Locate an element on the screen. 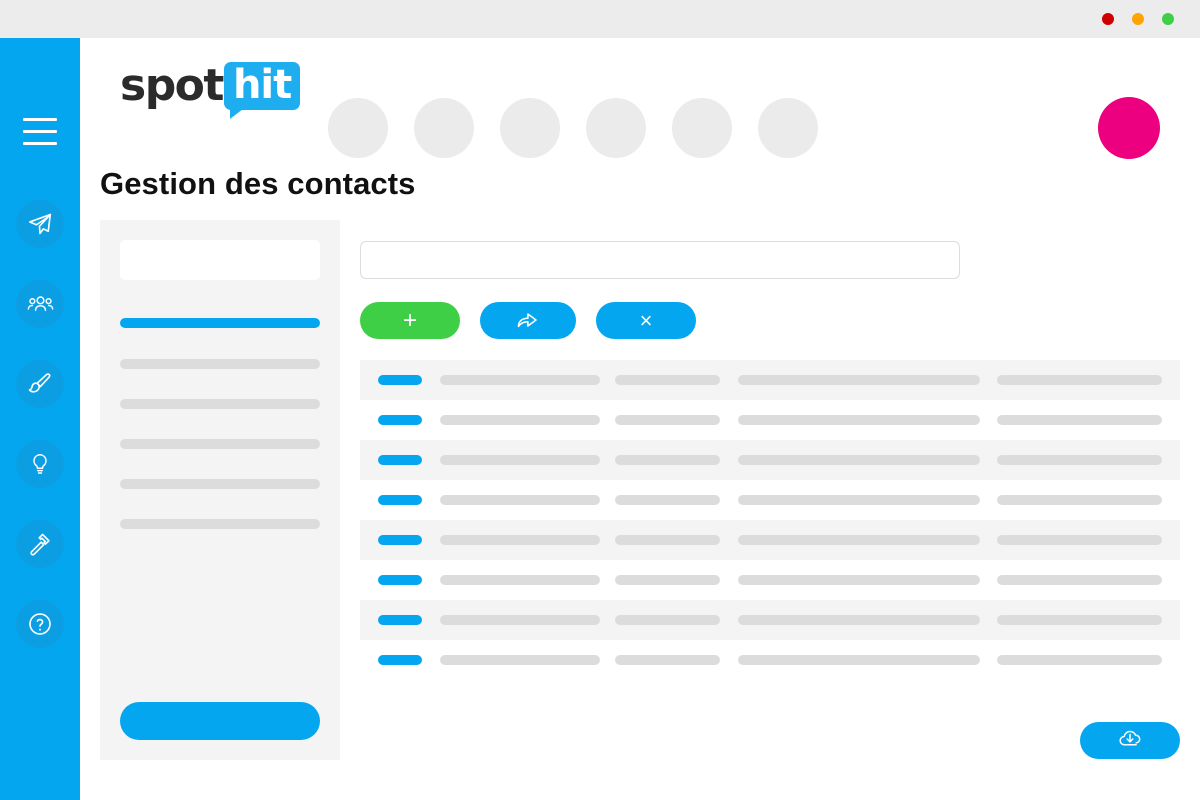 This screenshot has width=1200, height=800. maximize-button is located at coordinates (1168, 19).